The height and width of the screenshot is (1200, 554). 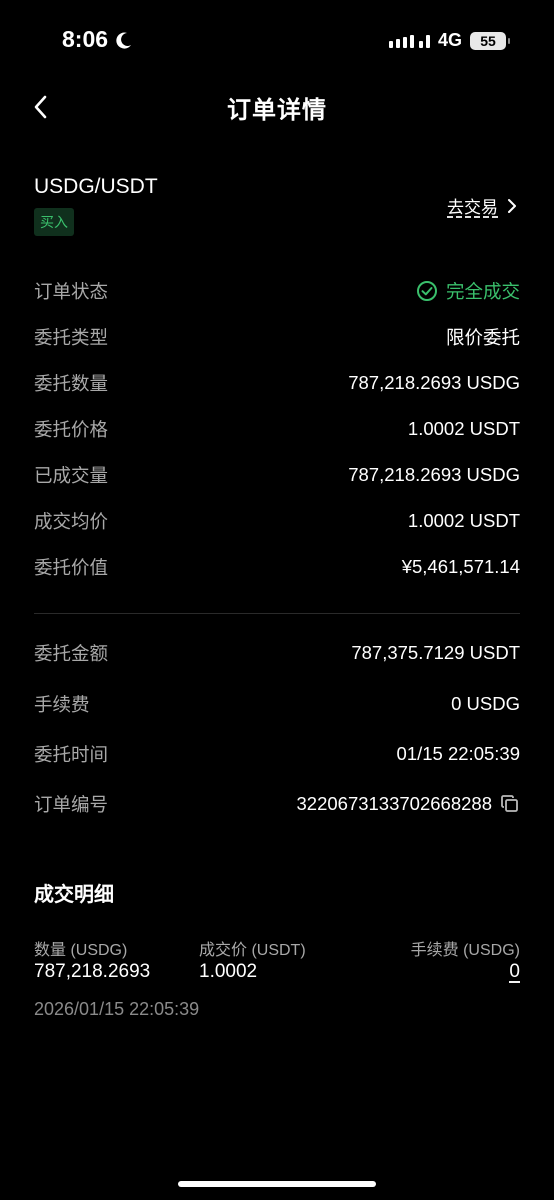 What do you see at coordinates (409, 41) in the screenshot?
I see `signal-icon` at bounding box center [409, 41].